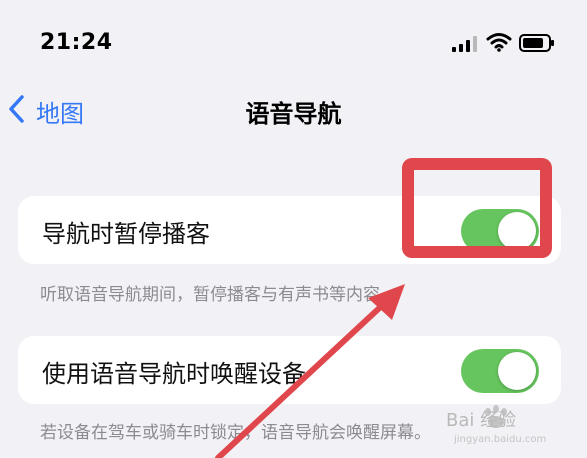  Describe the element at coordinates (499, 42) in the screenshot. I see `wifi-icon` at that location.